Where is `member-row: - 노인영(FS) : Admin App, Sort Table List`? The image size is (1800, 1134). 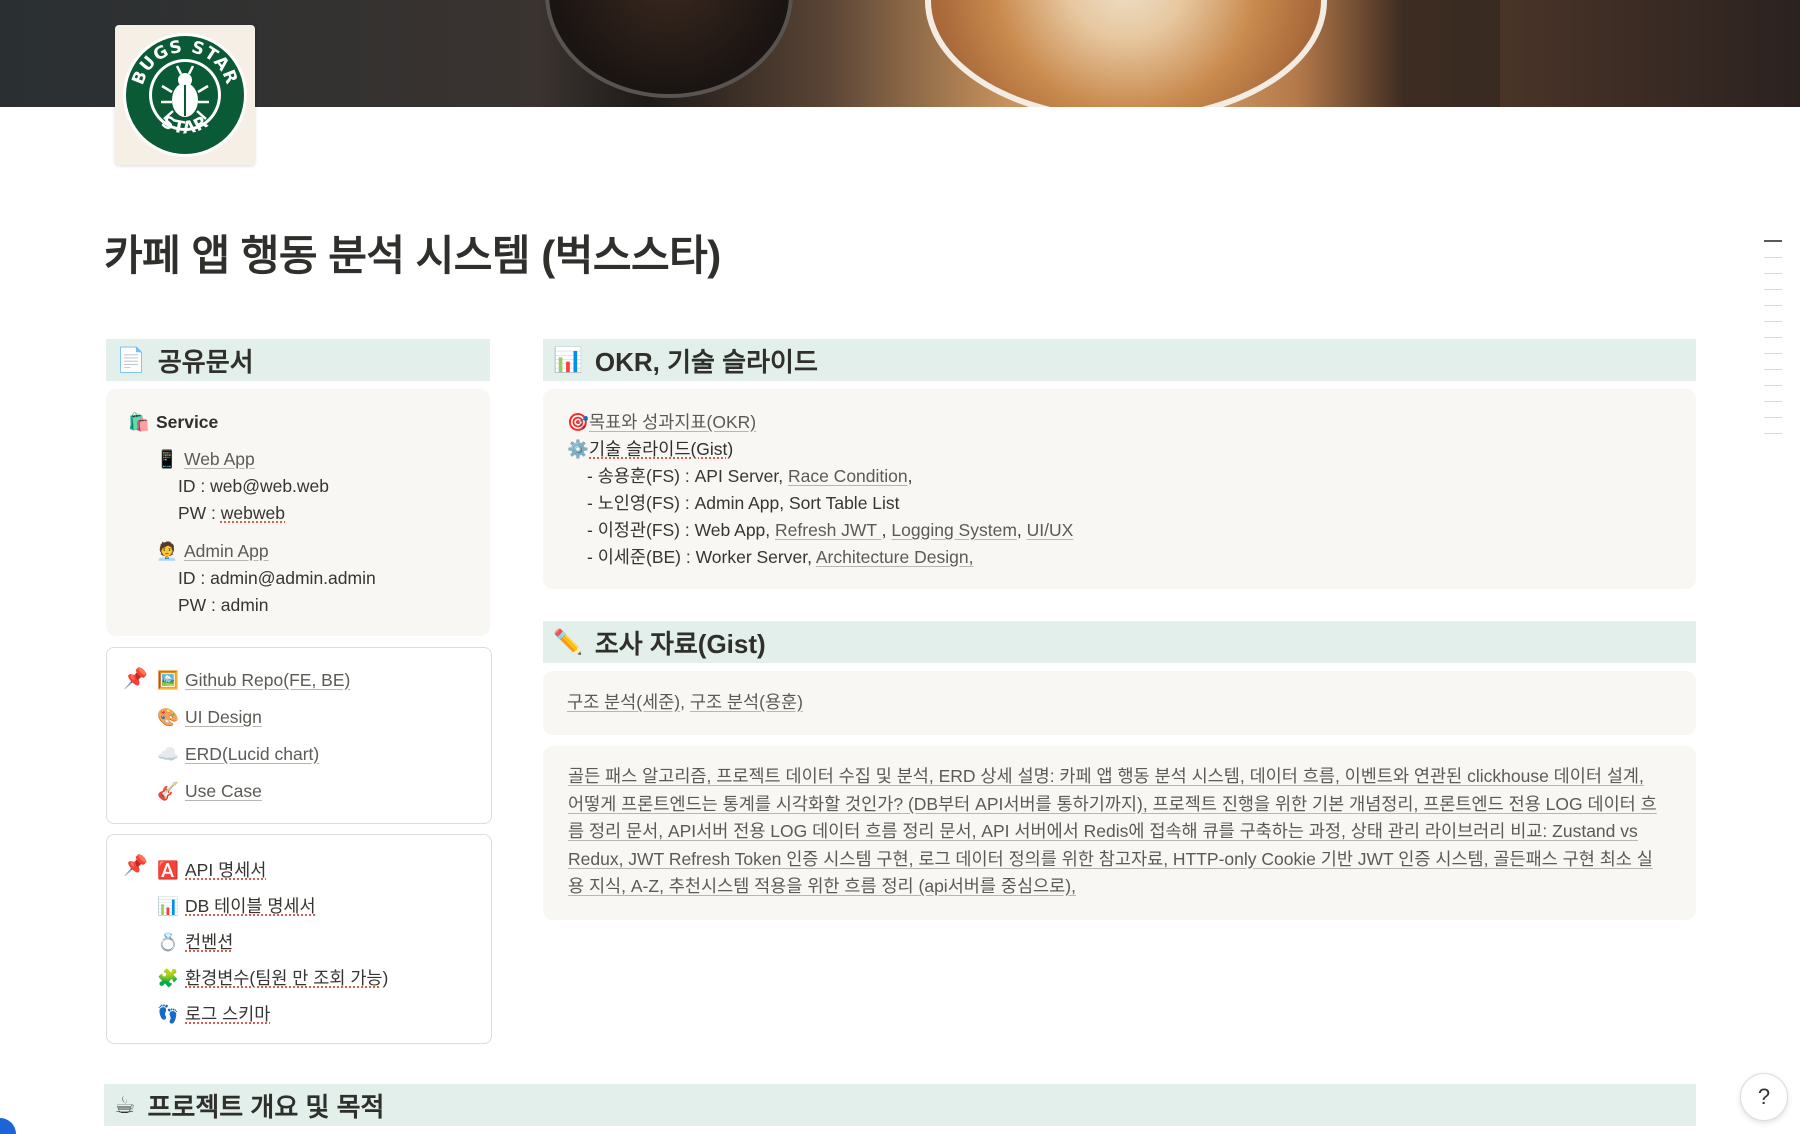
member-row: - 노인영(FS) : Admin App, Sort Table List is located at coordinates (743, 504).